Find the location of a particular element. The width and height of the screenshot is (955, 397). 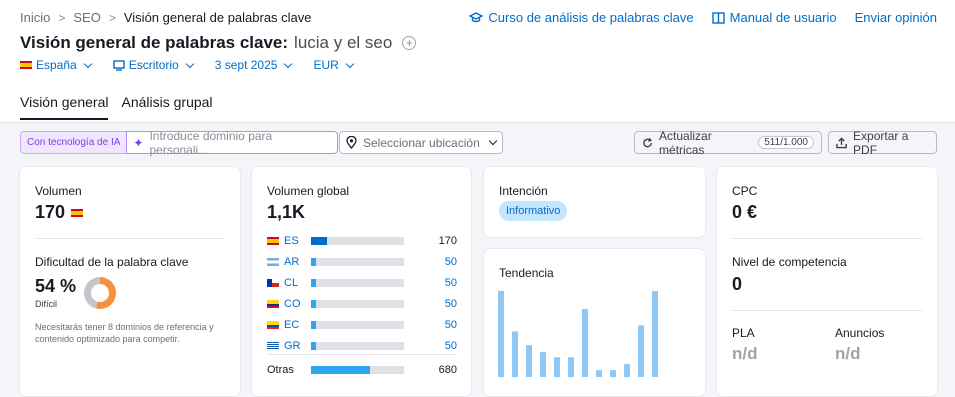

breadcrumb-seo-link: SEO is located at coordinates (86, 17).